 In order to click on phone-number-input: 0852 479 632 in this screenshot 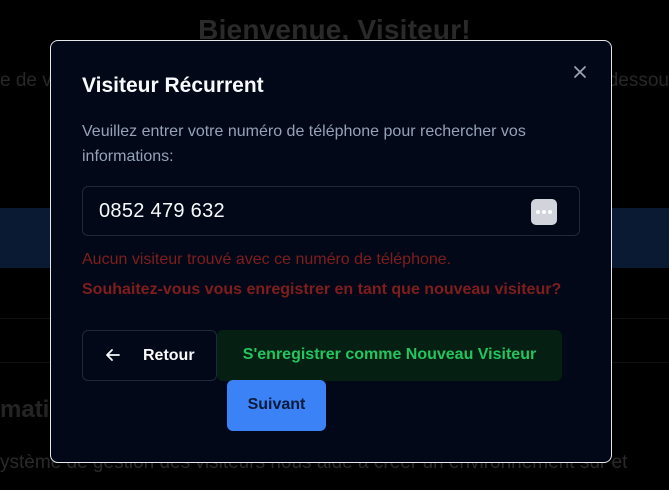, I will do `click(331, 211)`.